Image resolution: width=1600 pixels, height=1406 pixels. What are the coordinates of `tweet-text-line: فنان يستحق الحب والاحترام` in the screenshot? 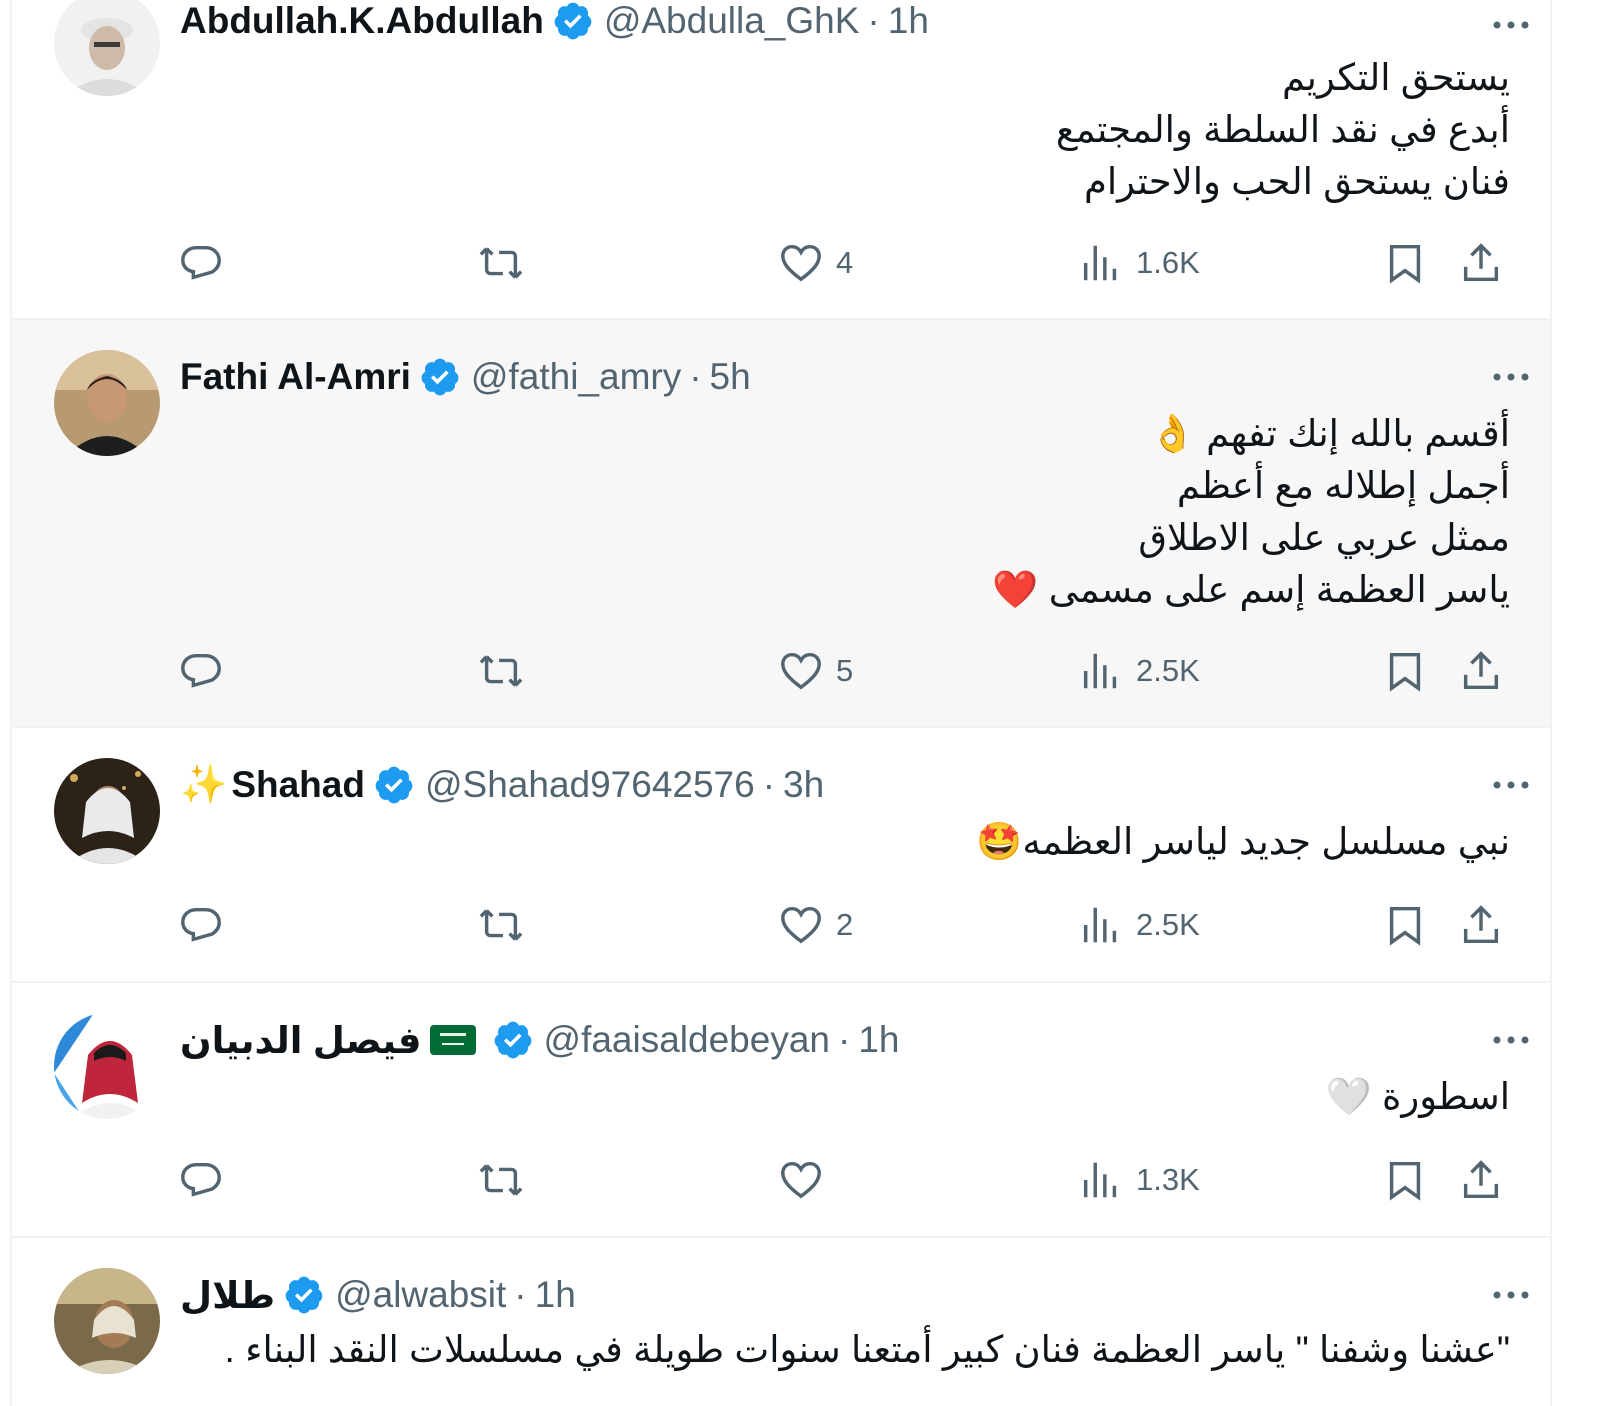 It's located at (1296, 181).